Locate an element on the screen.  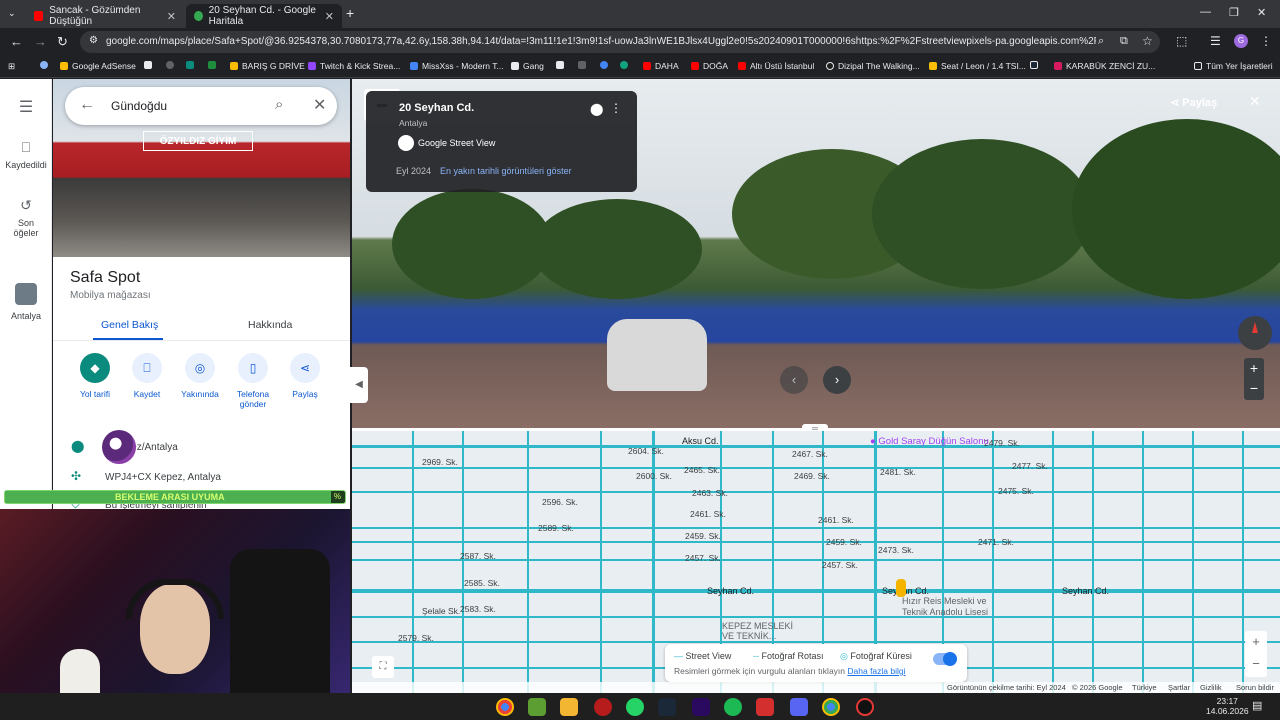
pegman-icon is located at coordinates (901, 588).